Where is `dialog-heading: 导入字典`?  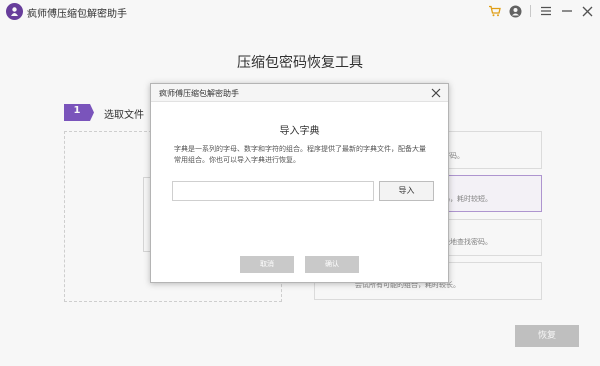
dialog-heading: 导入字典 is located at coordinates (299, 131).